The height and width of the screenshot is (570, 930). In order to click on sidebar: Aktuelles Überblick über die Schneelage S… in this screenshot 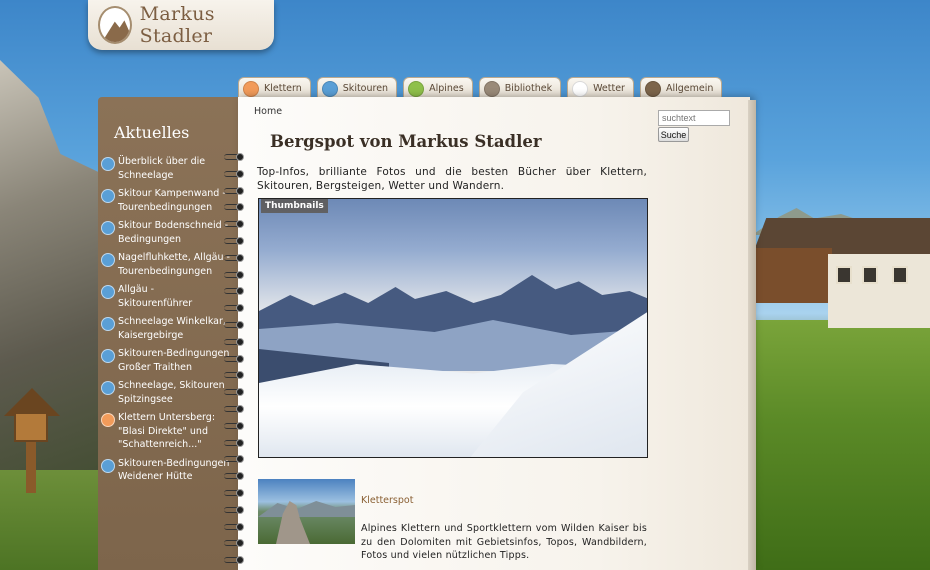, I will do `click(168, 333)`.